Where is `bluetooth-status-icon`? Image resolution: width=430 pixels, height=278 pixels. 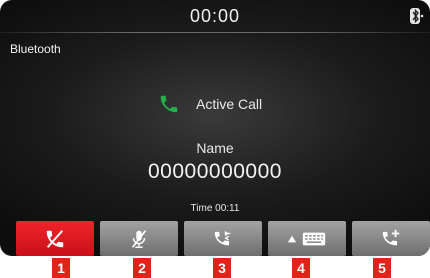
bluetooth-status-icon is located at coordinates (417, 16).